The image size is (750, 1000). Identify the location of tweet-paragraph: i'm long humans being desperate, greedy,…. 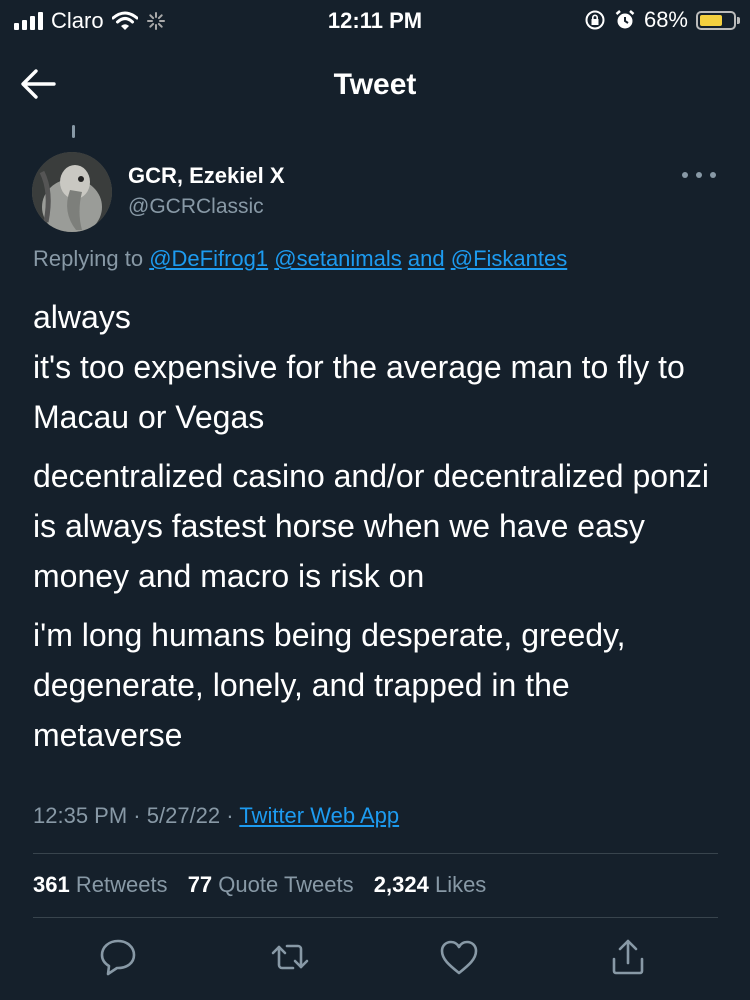
(329, 685).